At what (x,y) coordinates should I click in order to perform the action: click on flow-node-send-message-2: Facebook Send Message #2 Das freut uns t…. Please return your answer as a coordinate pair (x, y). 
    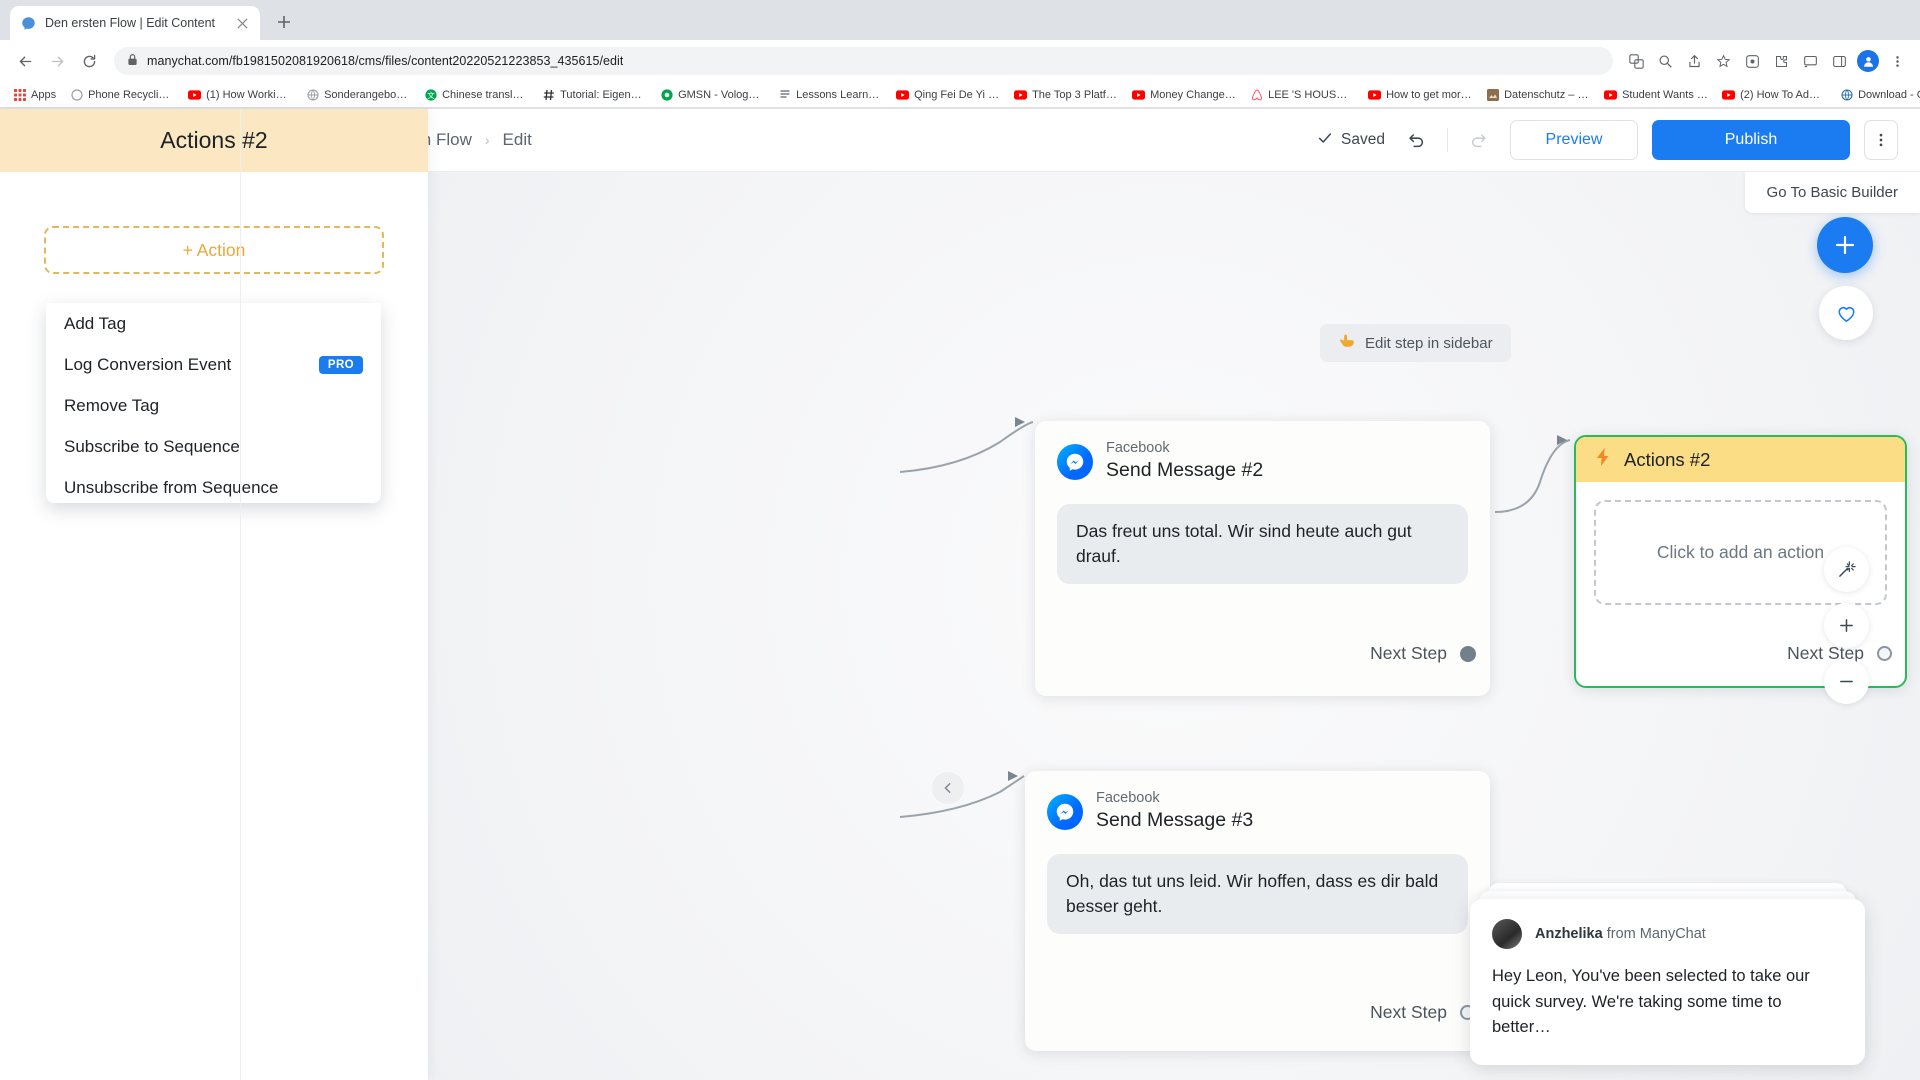
    Looking at the image, I should click on (1262, 558).